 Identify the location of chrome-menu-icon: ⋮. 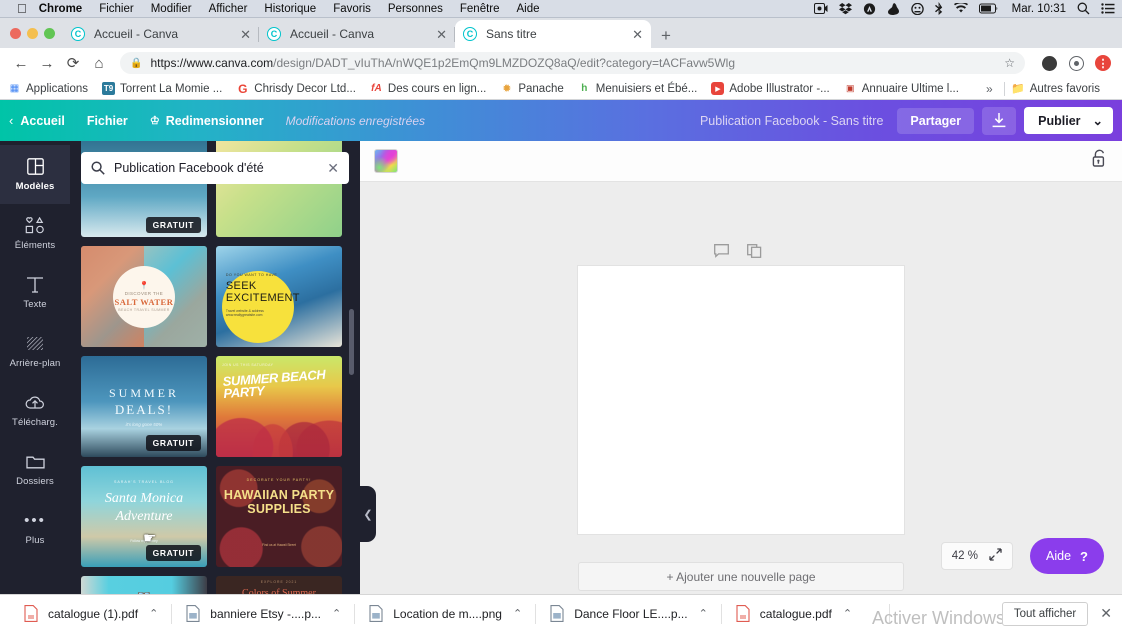
(1103, 63).